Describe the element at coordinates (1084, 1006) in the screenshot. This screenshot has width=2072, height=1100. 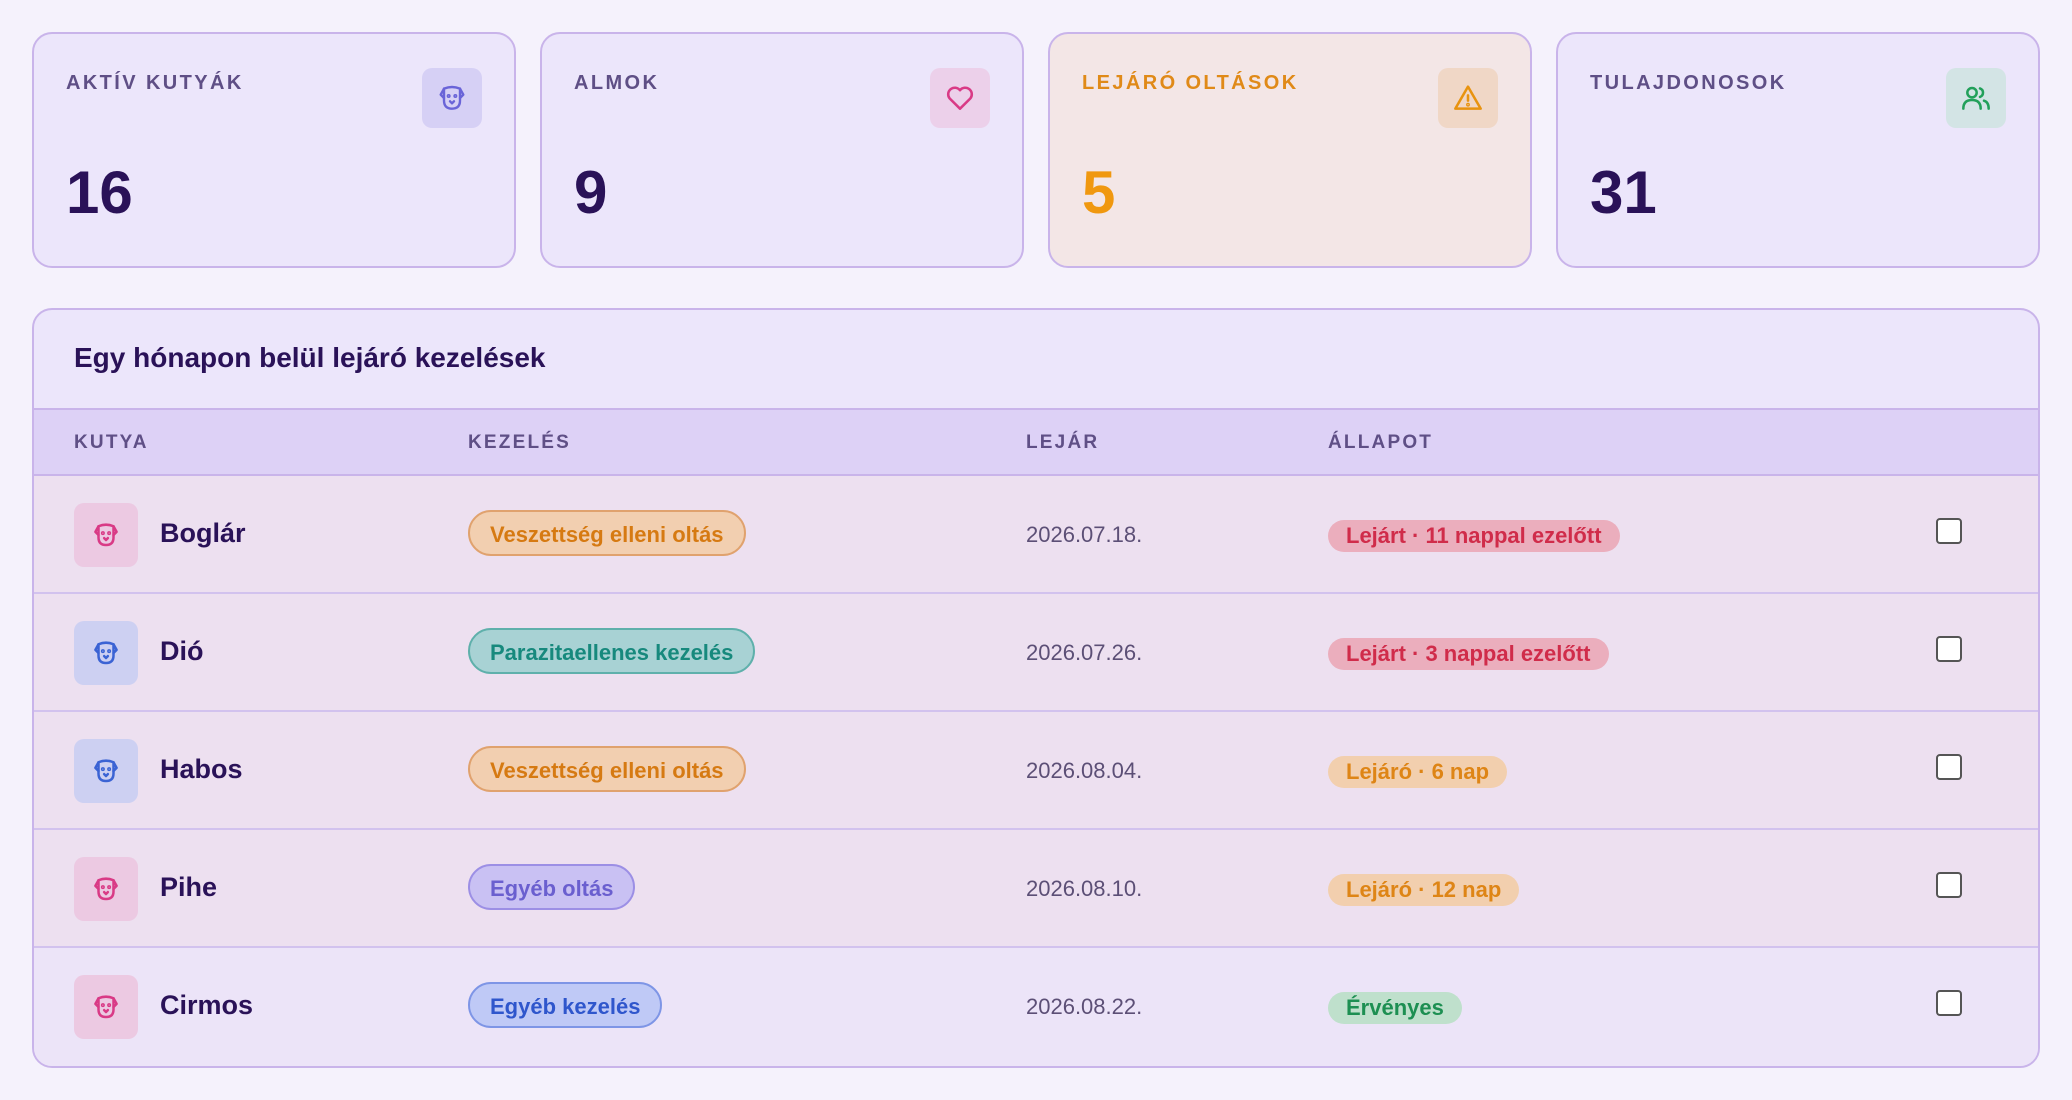
I see `expiry-date: 2026.08.22.` at that location.